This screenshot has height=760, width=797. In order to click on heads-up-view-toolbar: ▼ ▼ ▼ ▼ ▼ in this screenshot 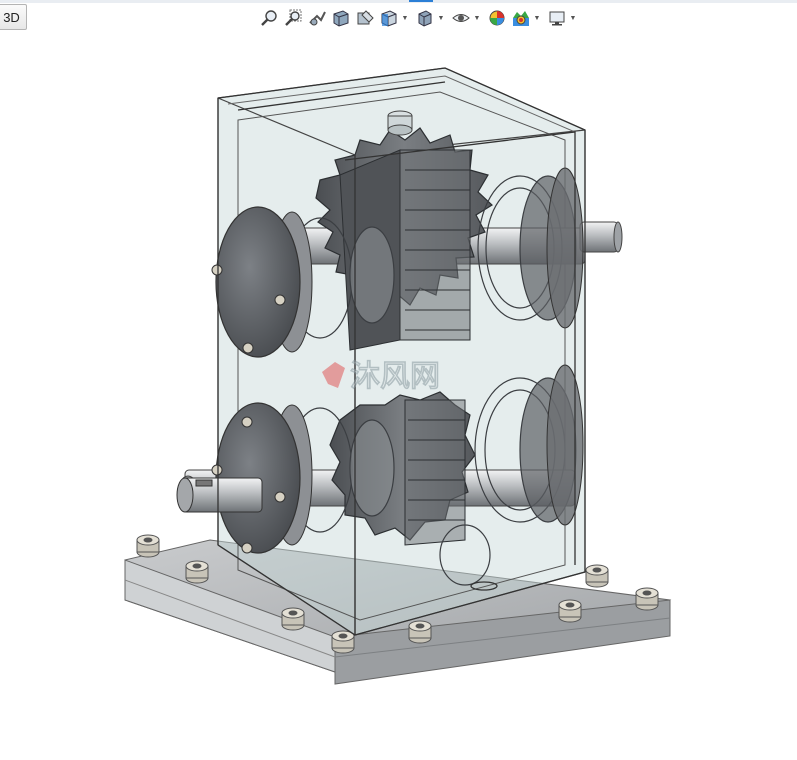, I will do `click(419, 18)`.